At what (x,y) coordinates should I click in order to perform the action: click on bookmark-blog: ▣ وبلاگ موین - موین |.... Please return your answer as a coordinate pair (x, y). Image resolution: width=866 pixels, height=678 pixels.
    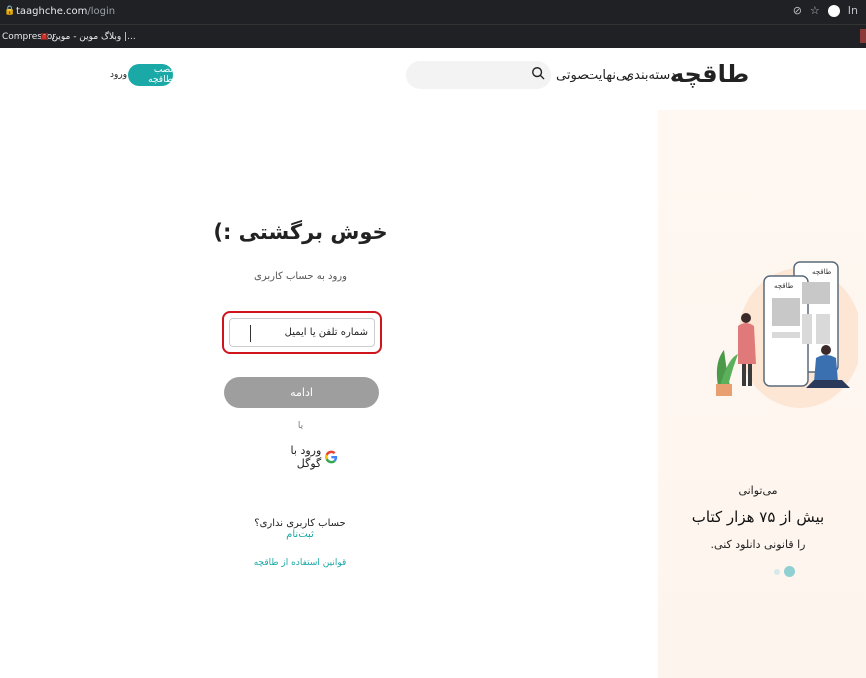
    Looking at the image, I should click on (88, 37).